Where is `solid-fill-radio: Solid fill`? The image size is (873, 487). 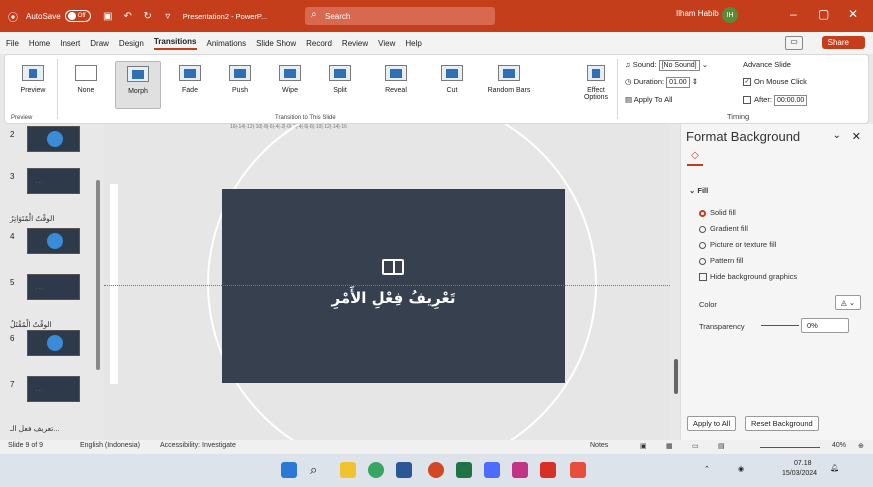
solid-fill-radio: Solid fill is located at coordinates (717, 212).